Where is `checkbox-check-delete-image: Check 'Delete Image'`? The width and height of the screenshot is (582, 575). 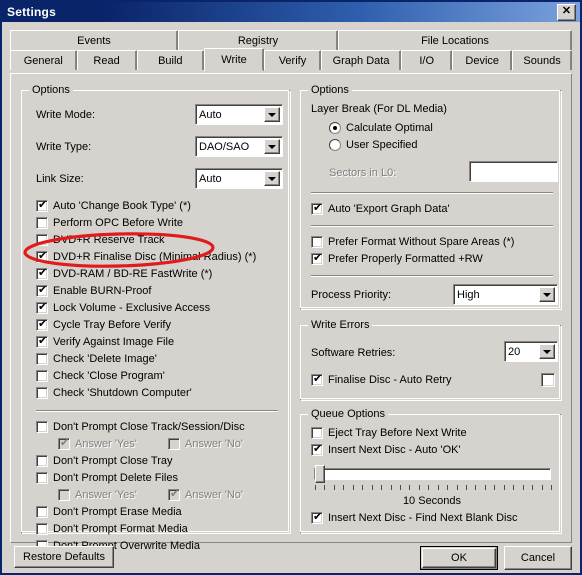
checkbox-check-delete-image: Check 'Delete Image' is located at coordinates (96, 359).